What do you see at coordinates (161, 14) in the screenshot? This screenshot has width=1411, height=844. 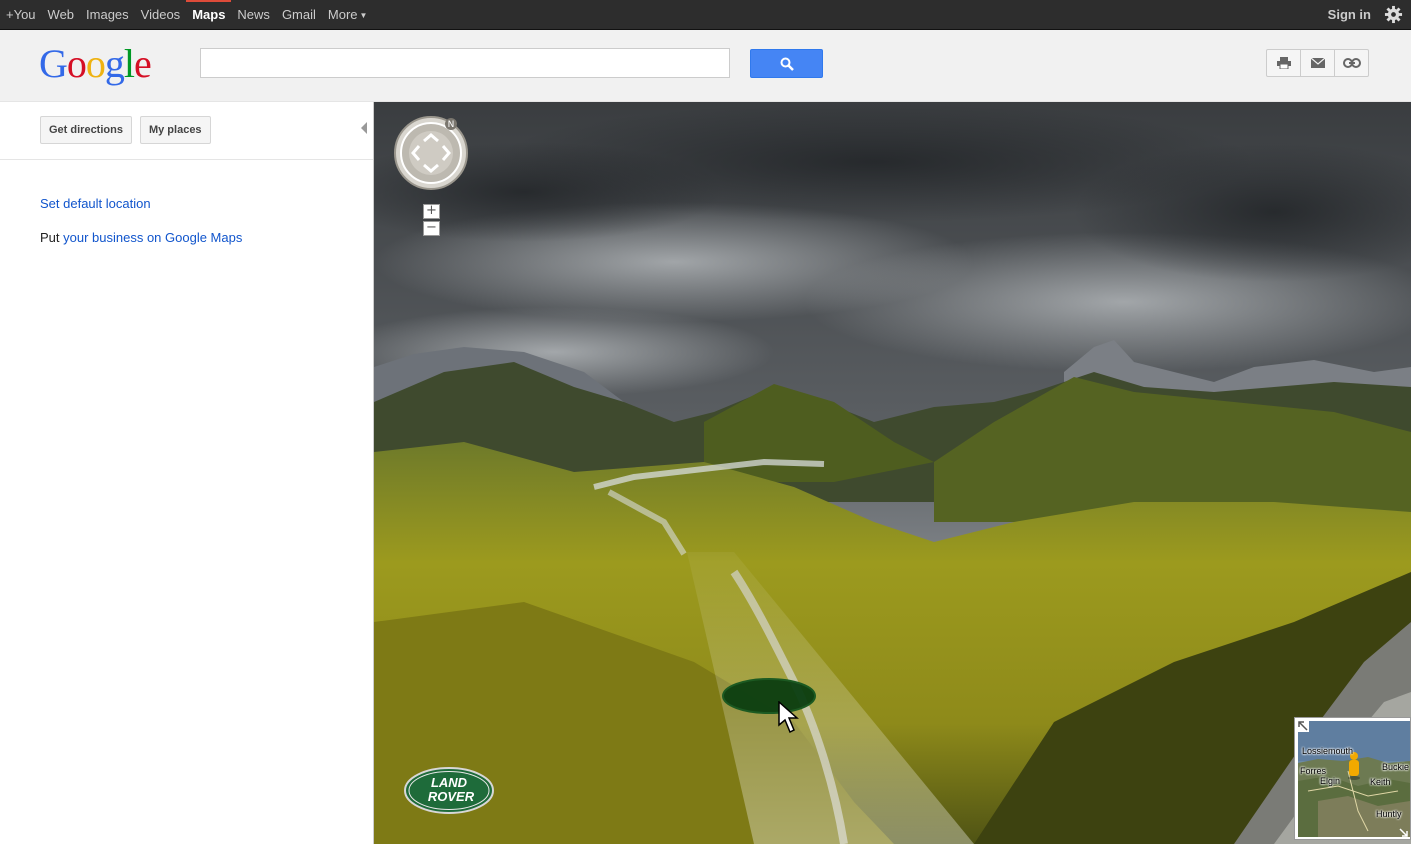 I see `nav-videos: Videos` at bounding box center [161, 14].